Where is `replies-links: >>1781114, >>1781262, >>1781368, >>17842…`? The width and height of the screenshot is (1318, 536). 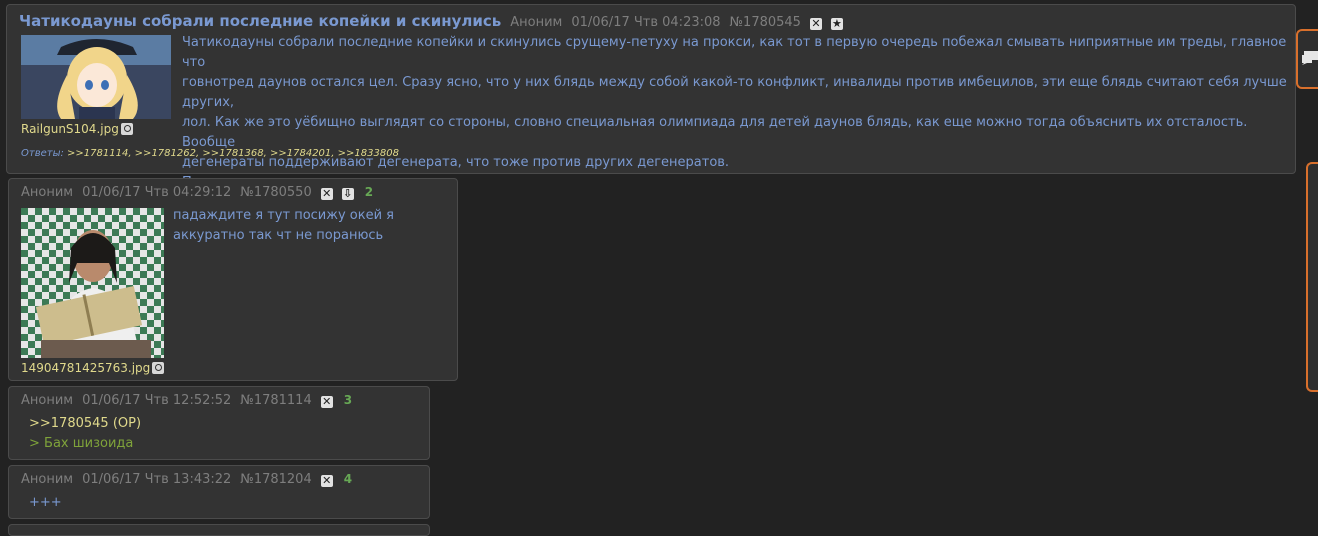
replies-links: >>1781114, >>1781262, >>1781368, >>17842… is located at coordinates (233, 153).